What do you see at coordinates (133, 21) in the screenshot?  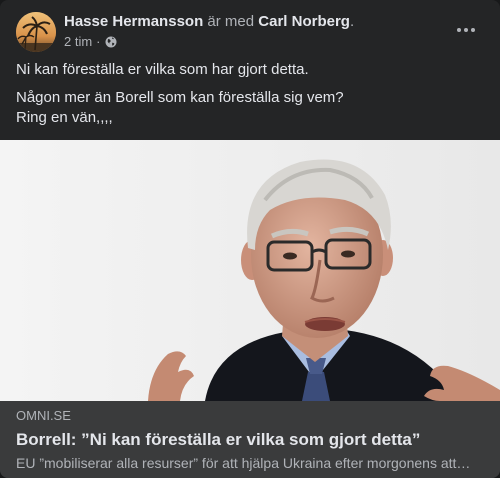 I see `author-name: Hasse Hermansson` at bounding box center [133, 21].